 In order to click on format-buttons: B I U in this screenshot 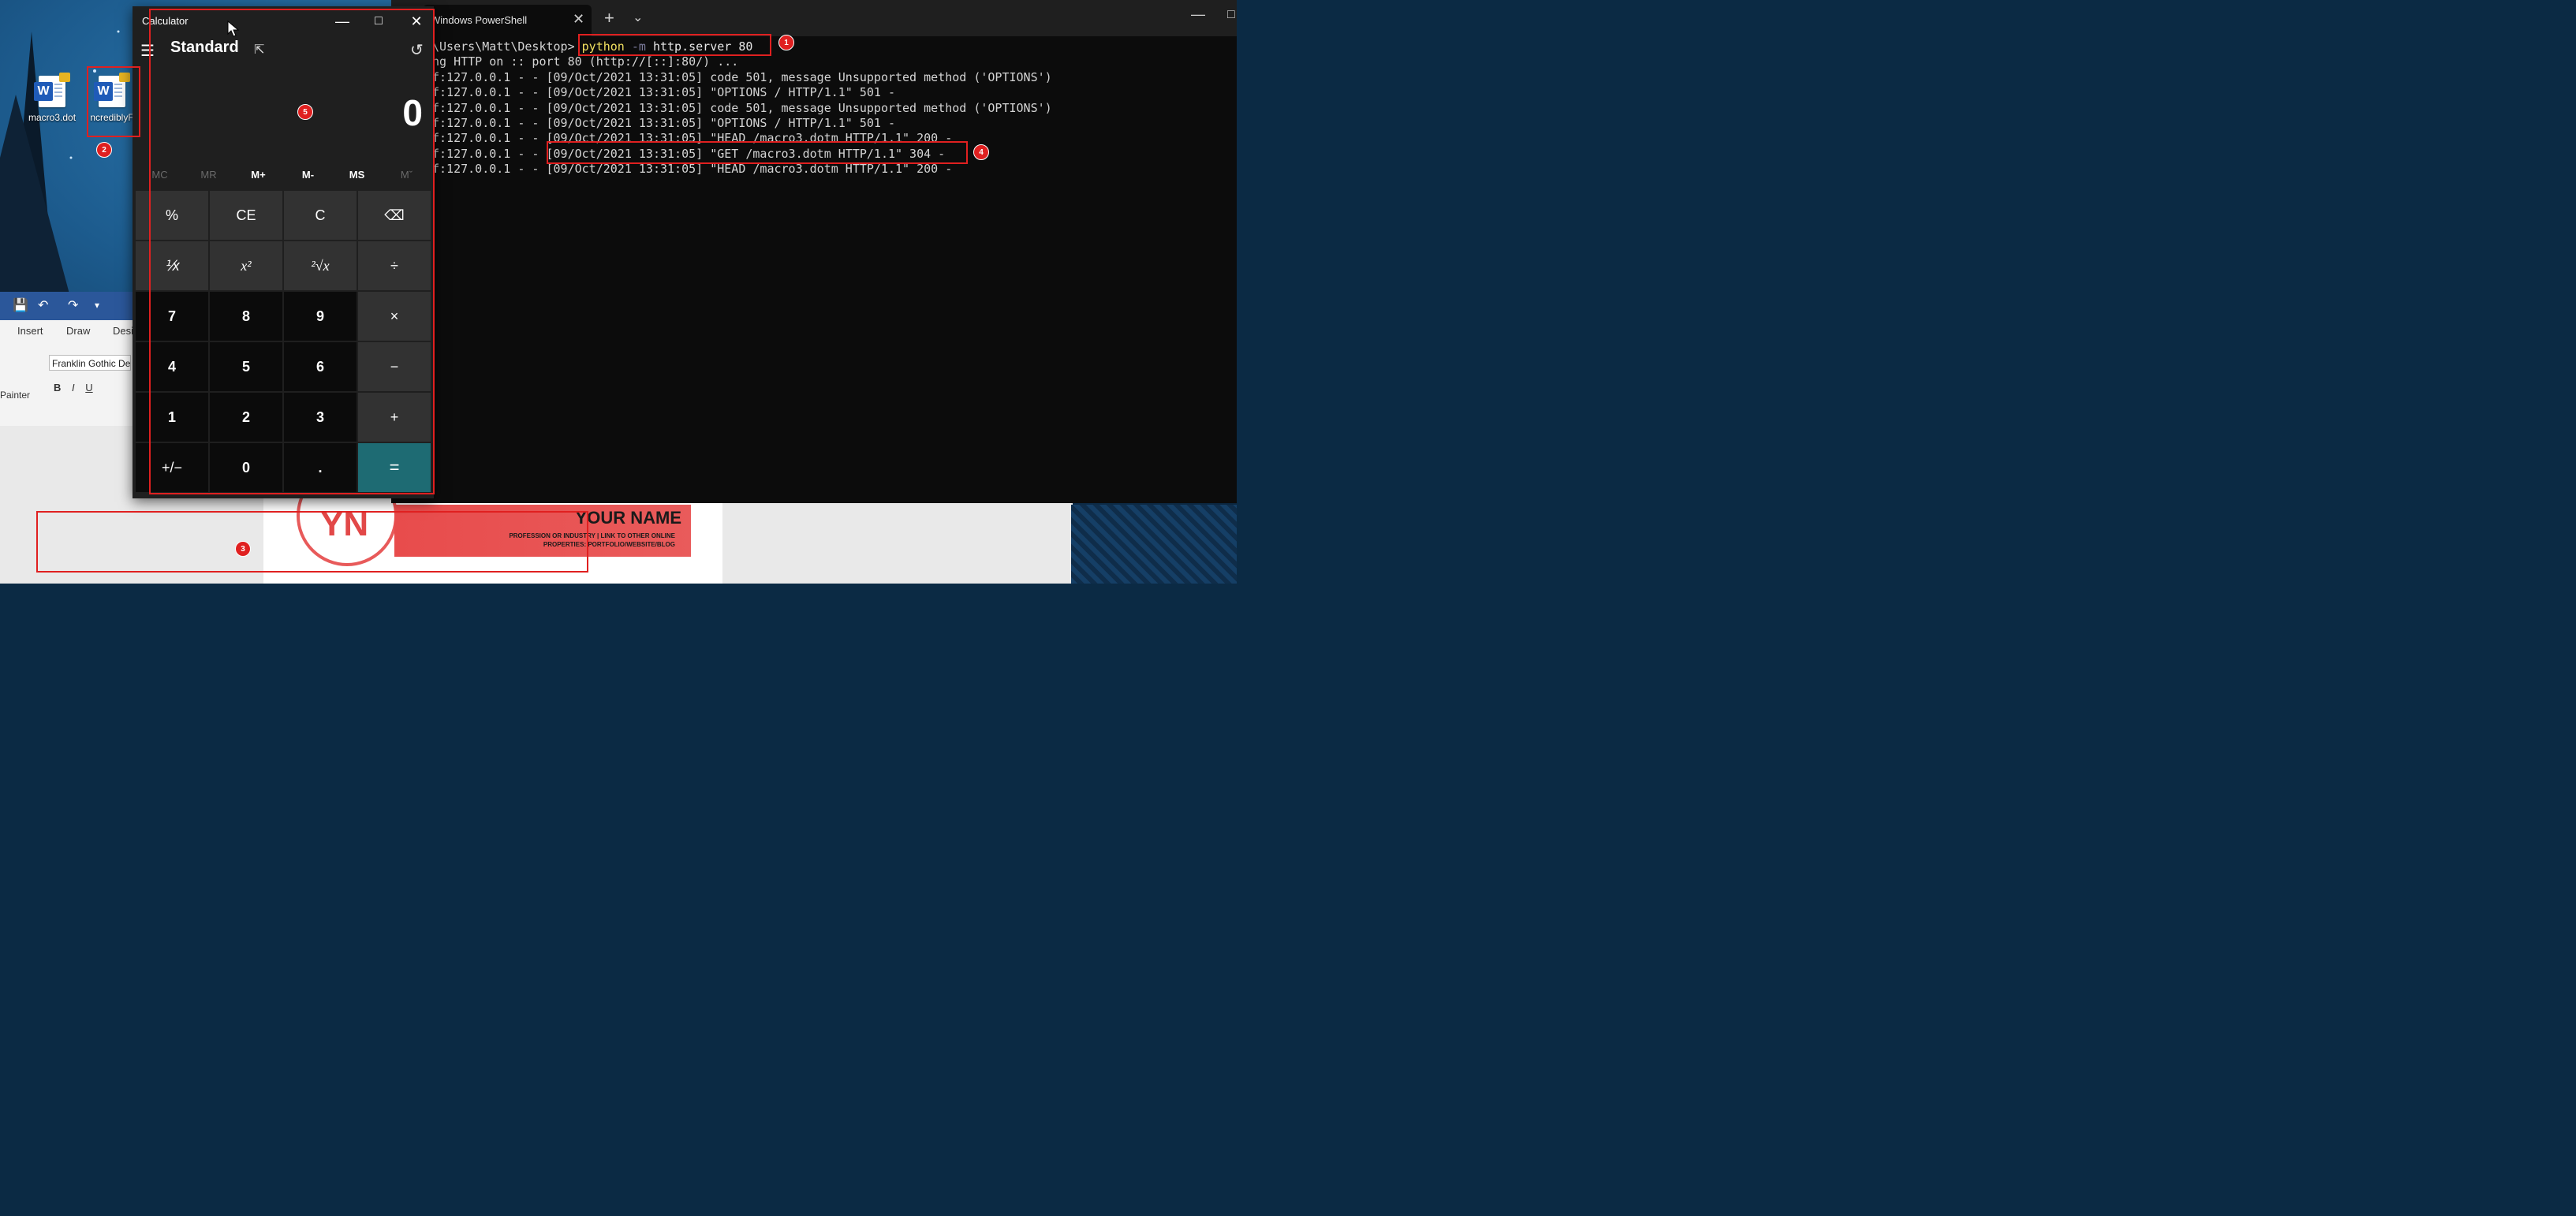, I will do `click(77, 388)`.